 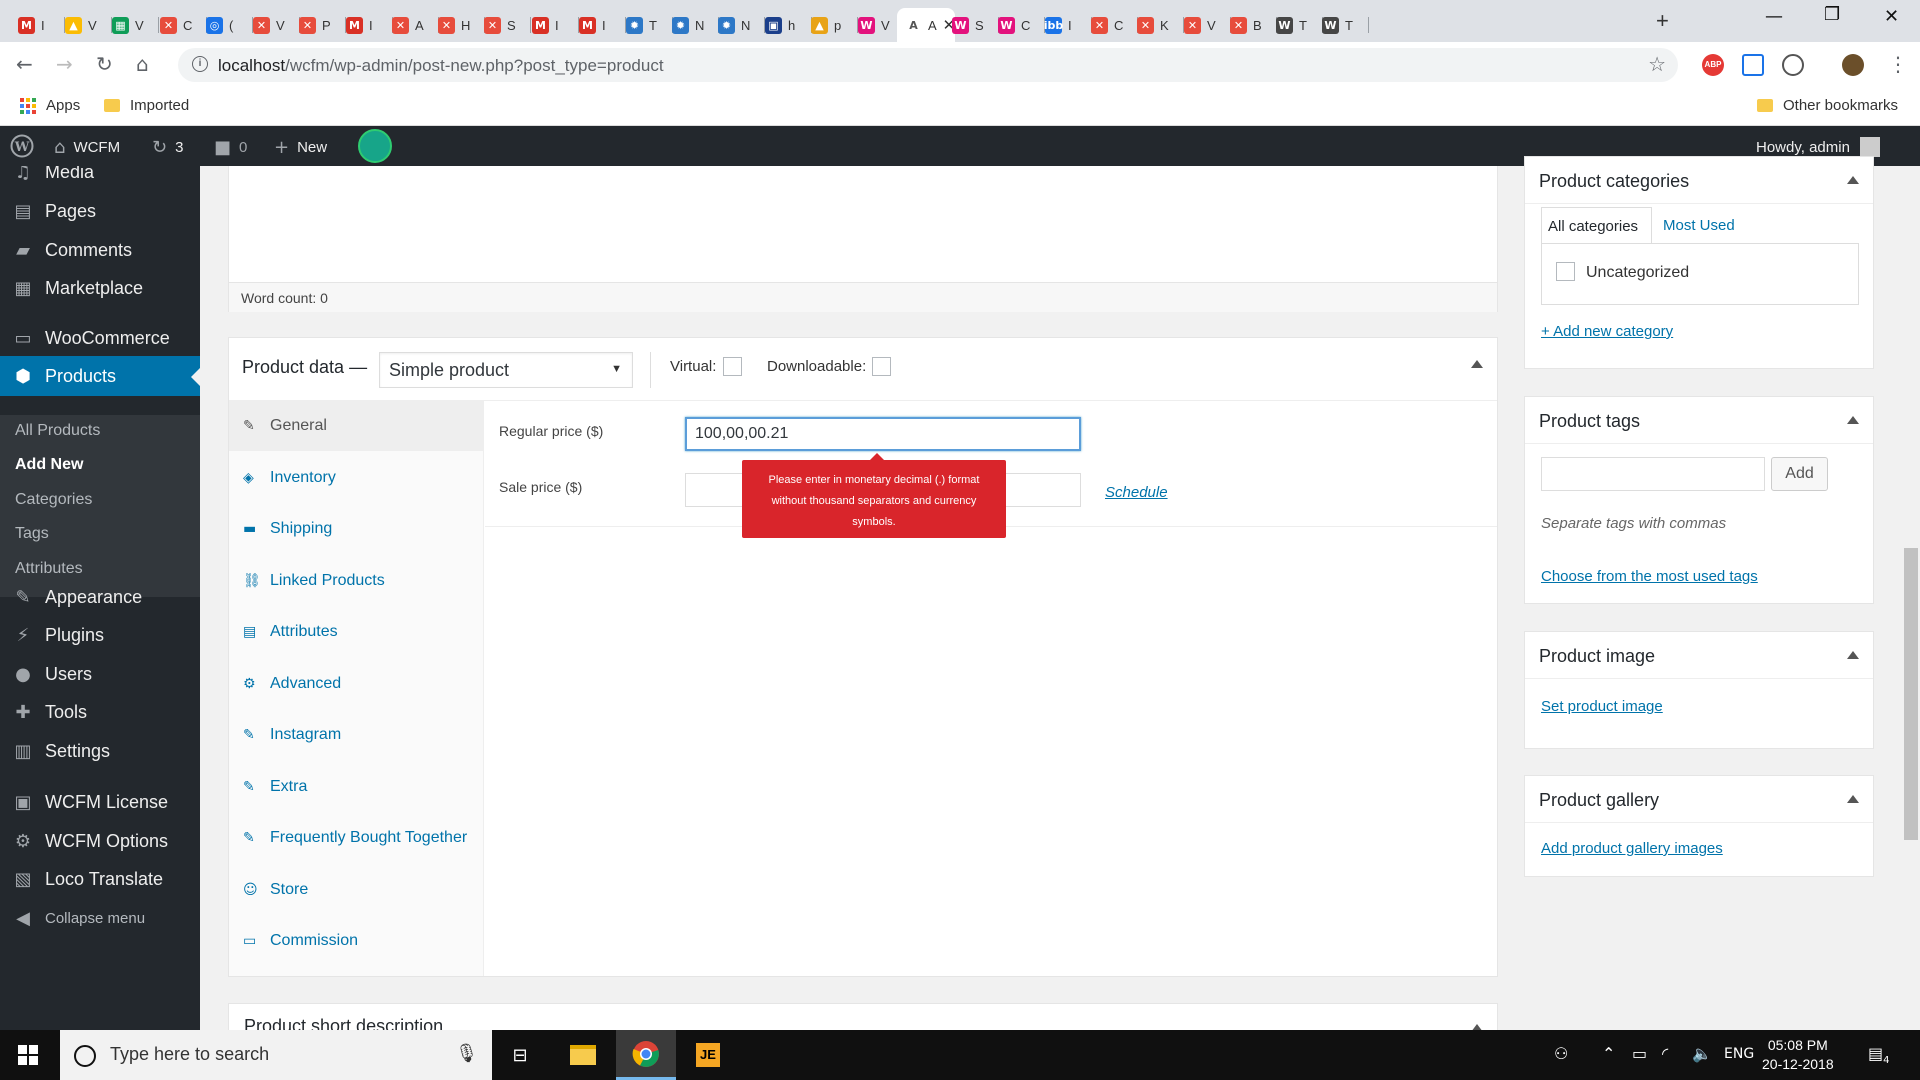 What do you see at coordinates (1911, 694) in the screenshot?
I see `scrollbar-thumb` at bounding box center [1911, 694].